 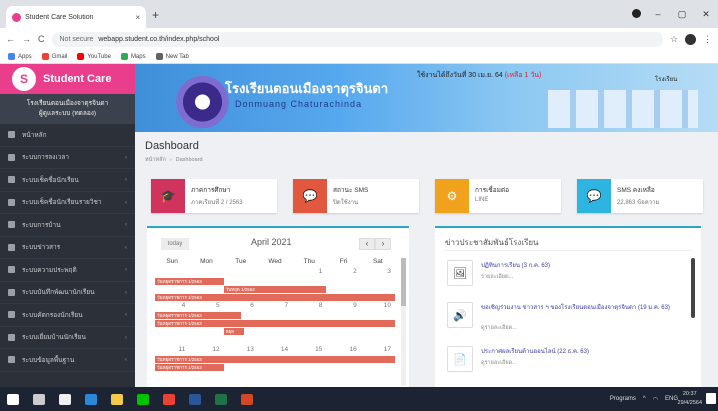 What do you see at coordinates (172, 349) in the screenshot?
I see `calendar-day-number: 11` at bounding box center [172, 349].